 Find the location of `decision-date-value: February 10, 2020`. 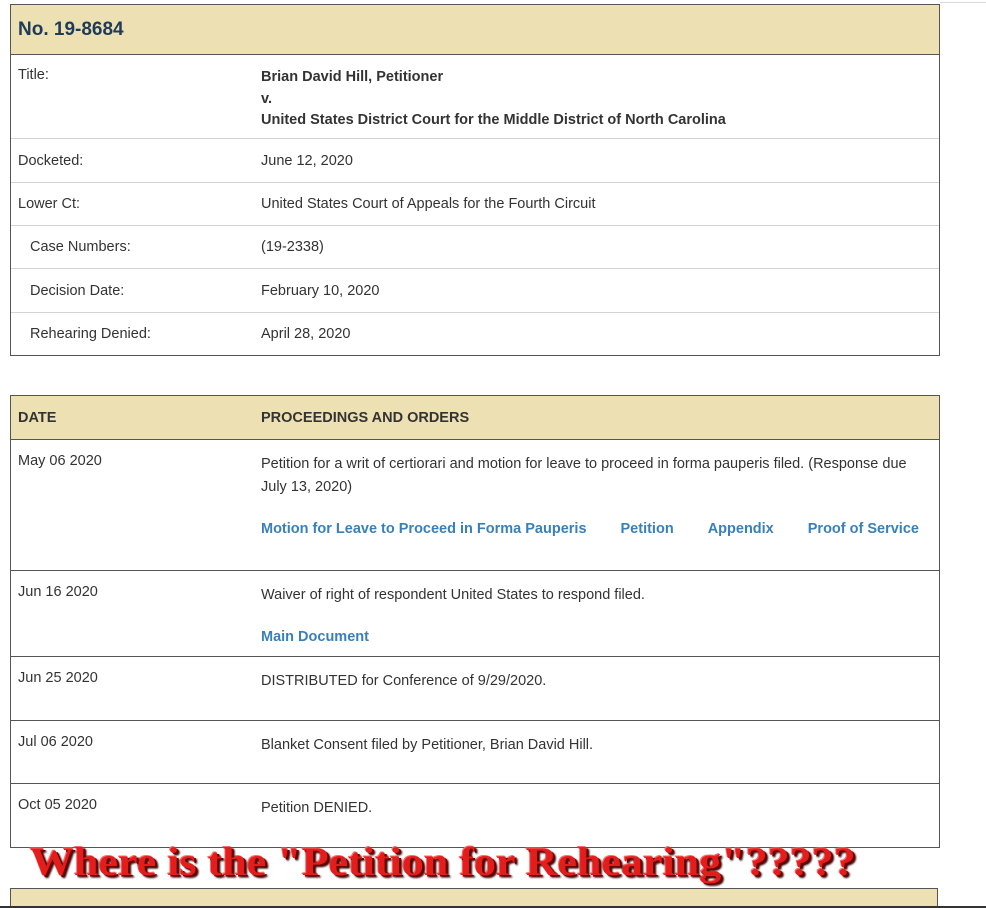

decision-date-value: February 10, 2020 is located at coordinates (320, 290).